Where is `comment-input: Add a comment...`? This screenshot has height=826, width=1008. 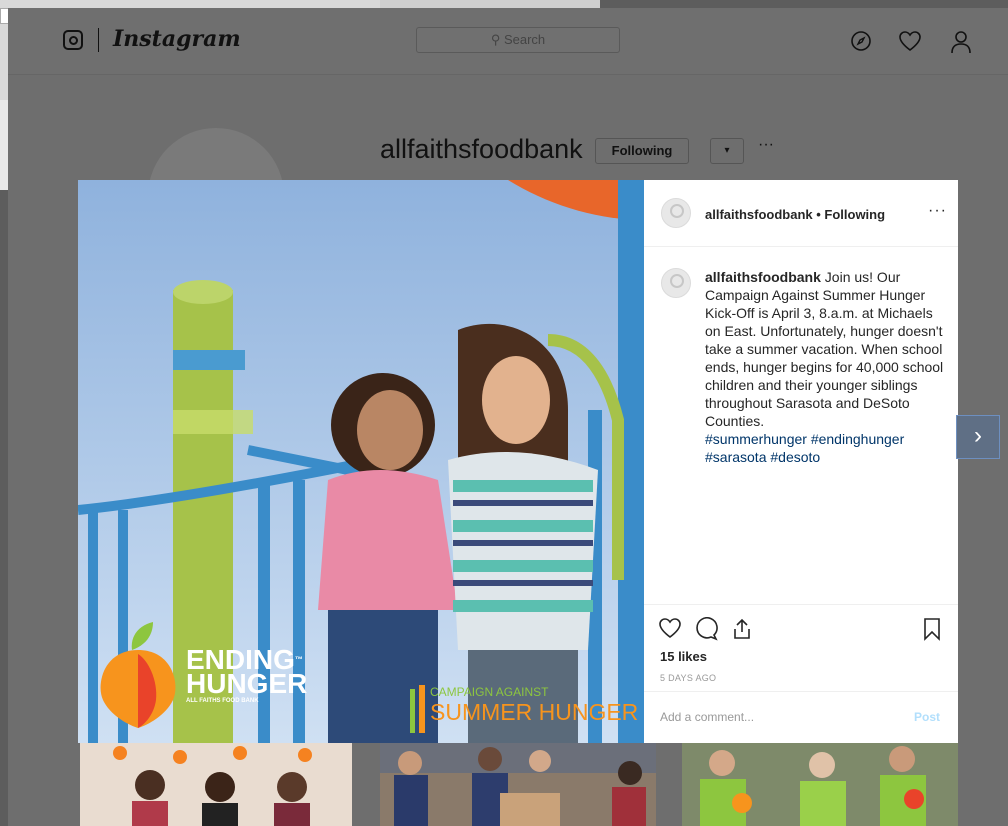
comment-input: Add a comment... is located at coordinates (707, 717).